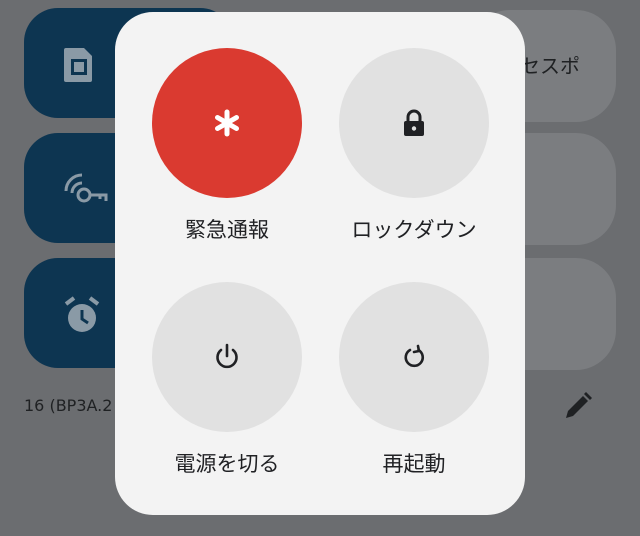 The height and width of the screenshot is (536, 640). I want to click on asterisk-icon, so click(227, 123).